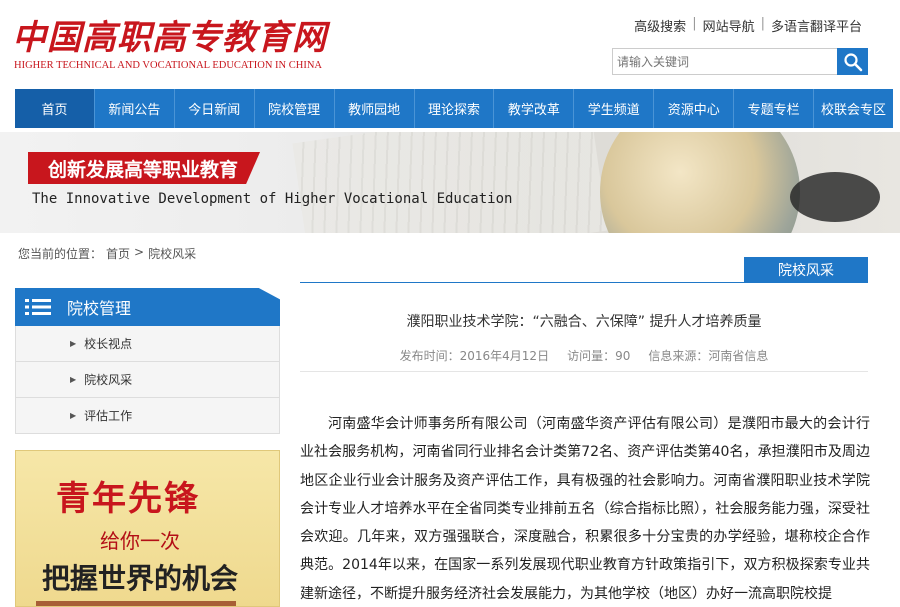  What do you see at coordinates (599, 356) in the screenshot?
I see `article-views: 访问量：90` at bounding box center [599, 356].